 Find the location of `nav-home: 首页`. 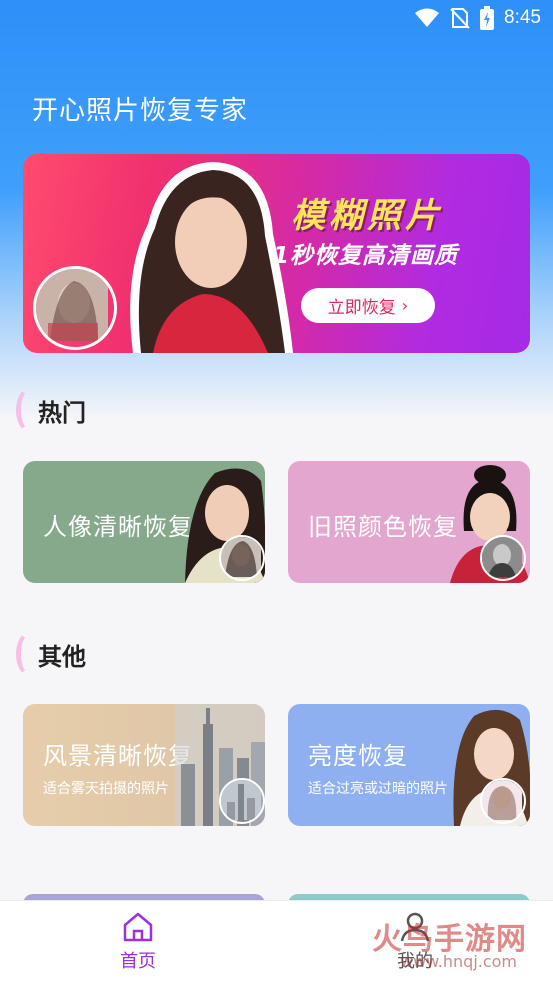

nav-home: 首页 is located at coordinates (138, 942).